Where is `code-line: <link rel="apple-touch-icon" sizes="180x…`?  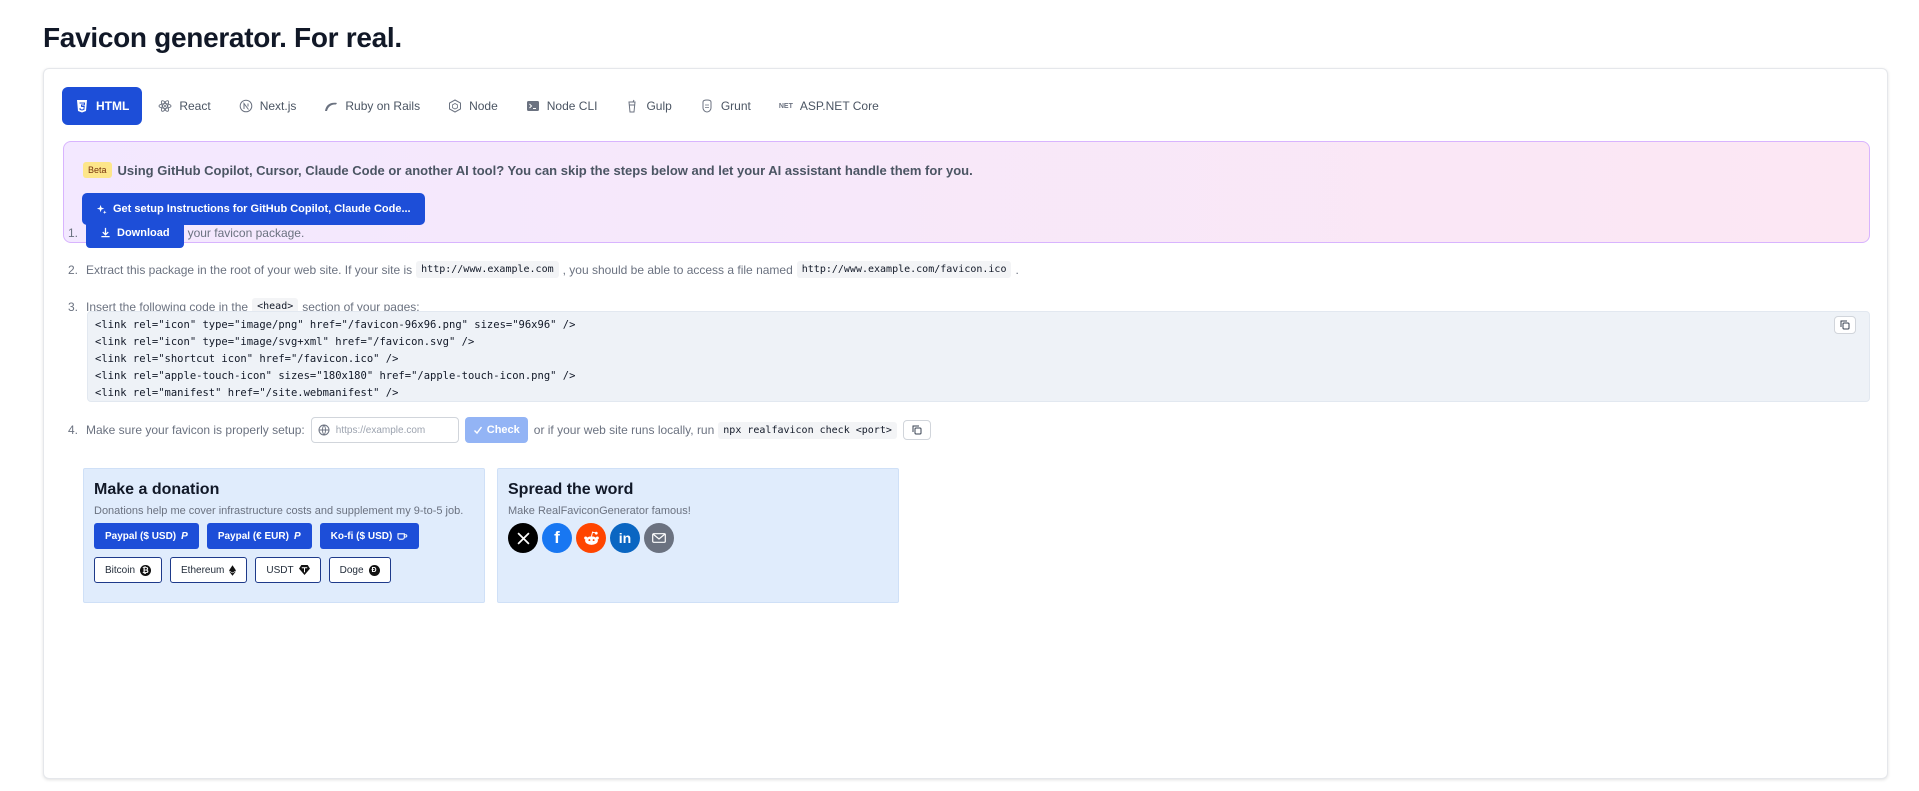 code-line: <link rel="apple-touch-icon" sizes="180x… is located at coordinates (335, 376).